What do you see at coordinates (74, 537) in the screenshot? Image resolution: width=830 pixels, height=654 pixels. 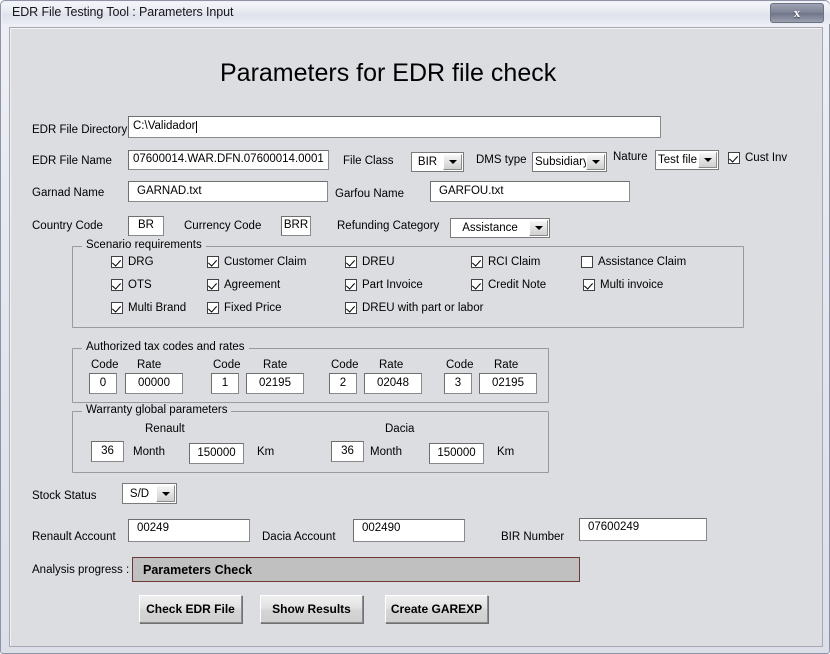 I see `renault-account-label: Renault Account` at bounding box center [74, 537].